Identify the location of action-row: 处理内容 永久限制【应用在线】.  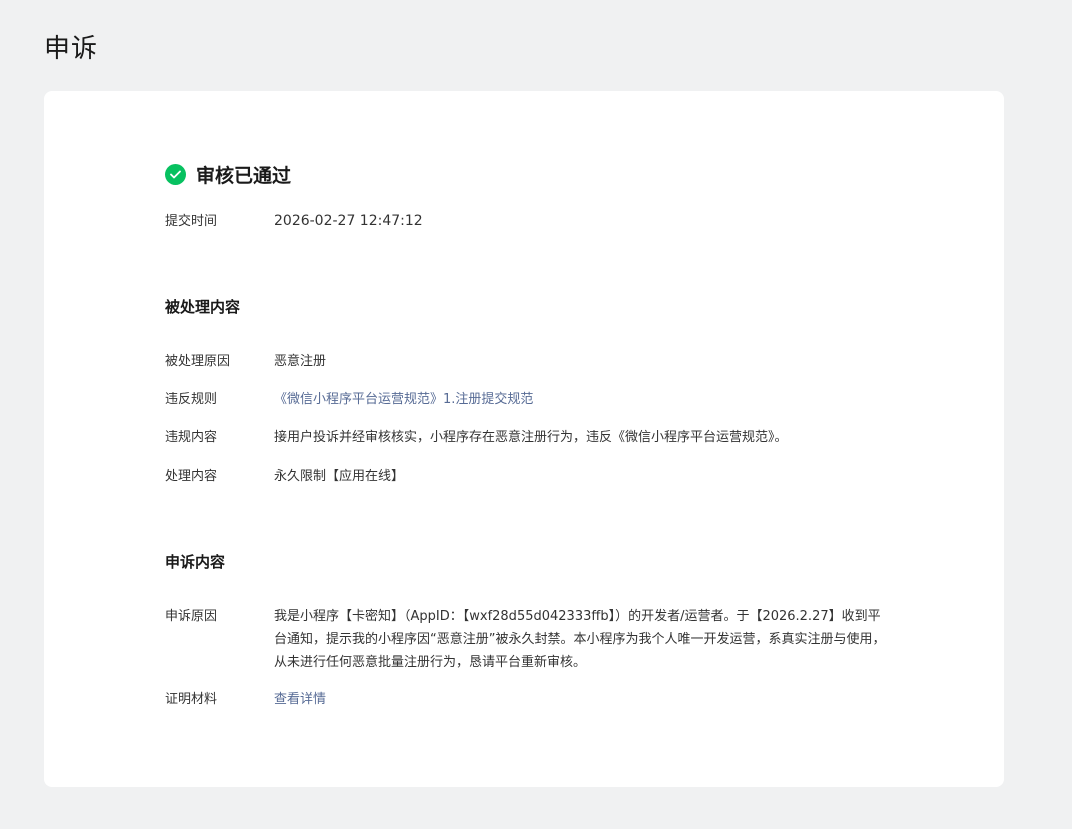
(284, 476).